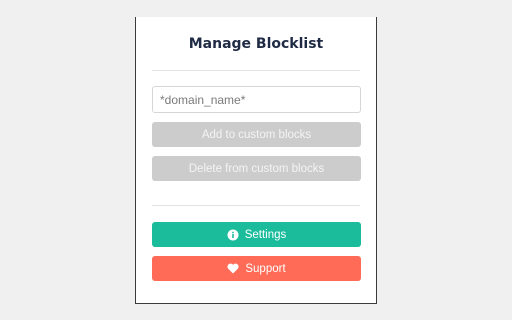 The width and height of the screenshot is (512, 320). What do you see at coordinates (256, 70) in the screenshot?
I see `top-divider` at bounding box center [256, 70].